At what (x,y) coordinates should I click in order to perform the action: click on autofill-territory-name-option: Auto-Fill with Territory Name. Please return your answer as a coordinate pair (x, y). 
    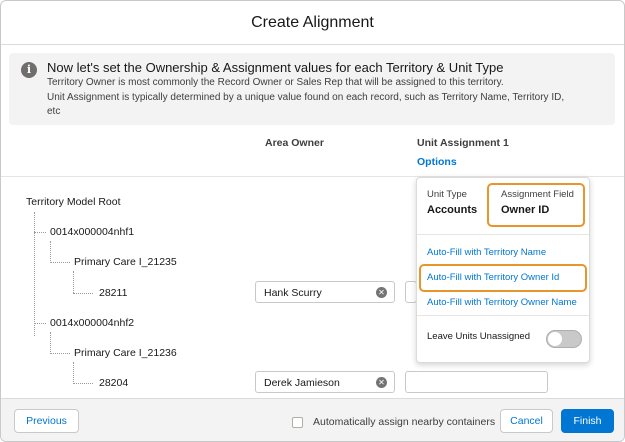
    Looking at the image, I should click on (486, 252).